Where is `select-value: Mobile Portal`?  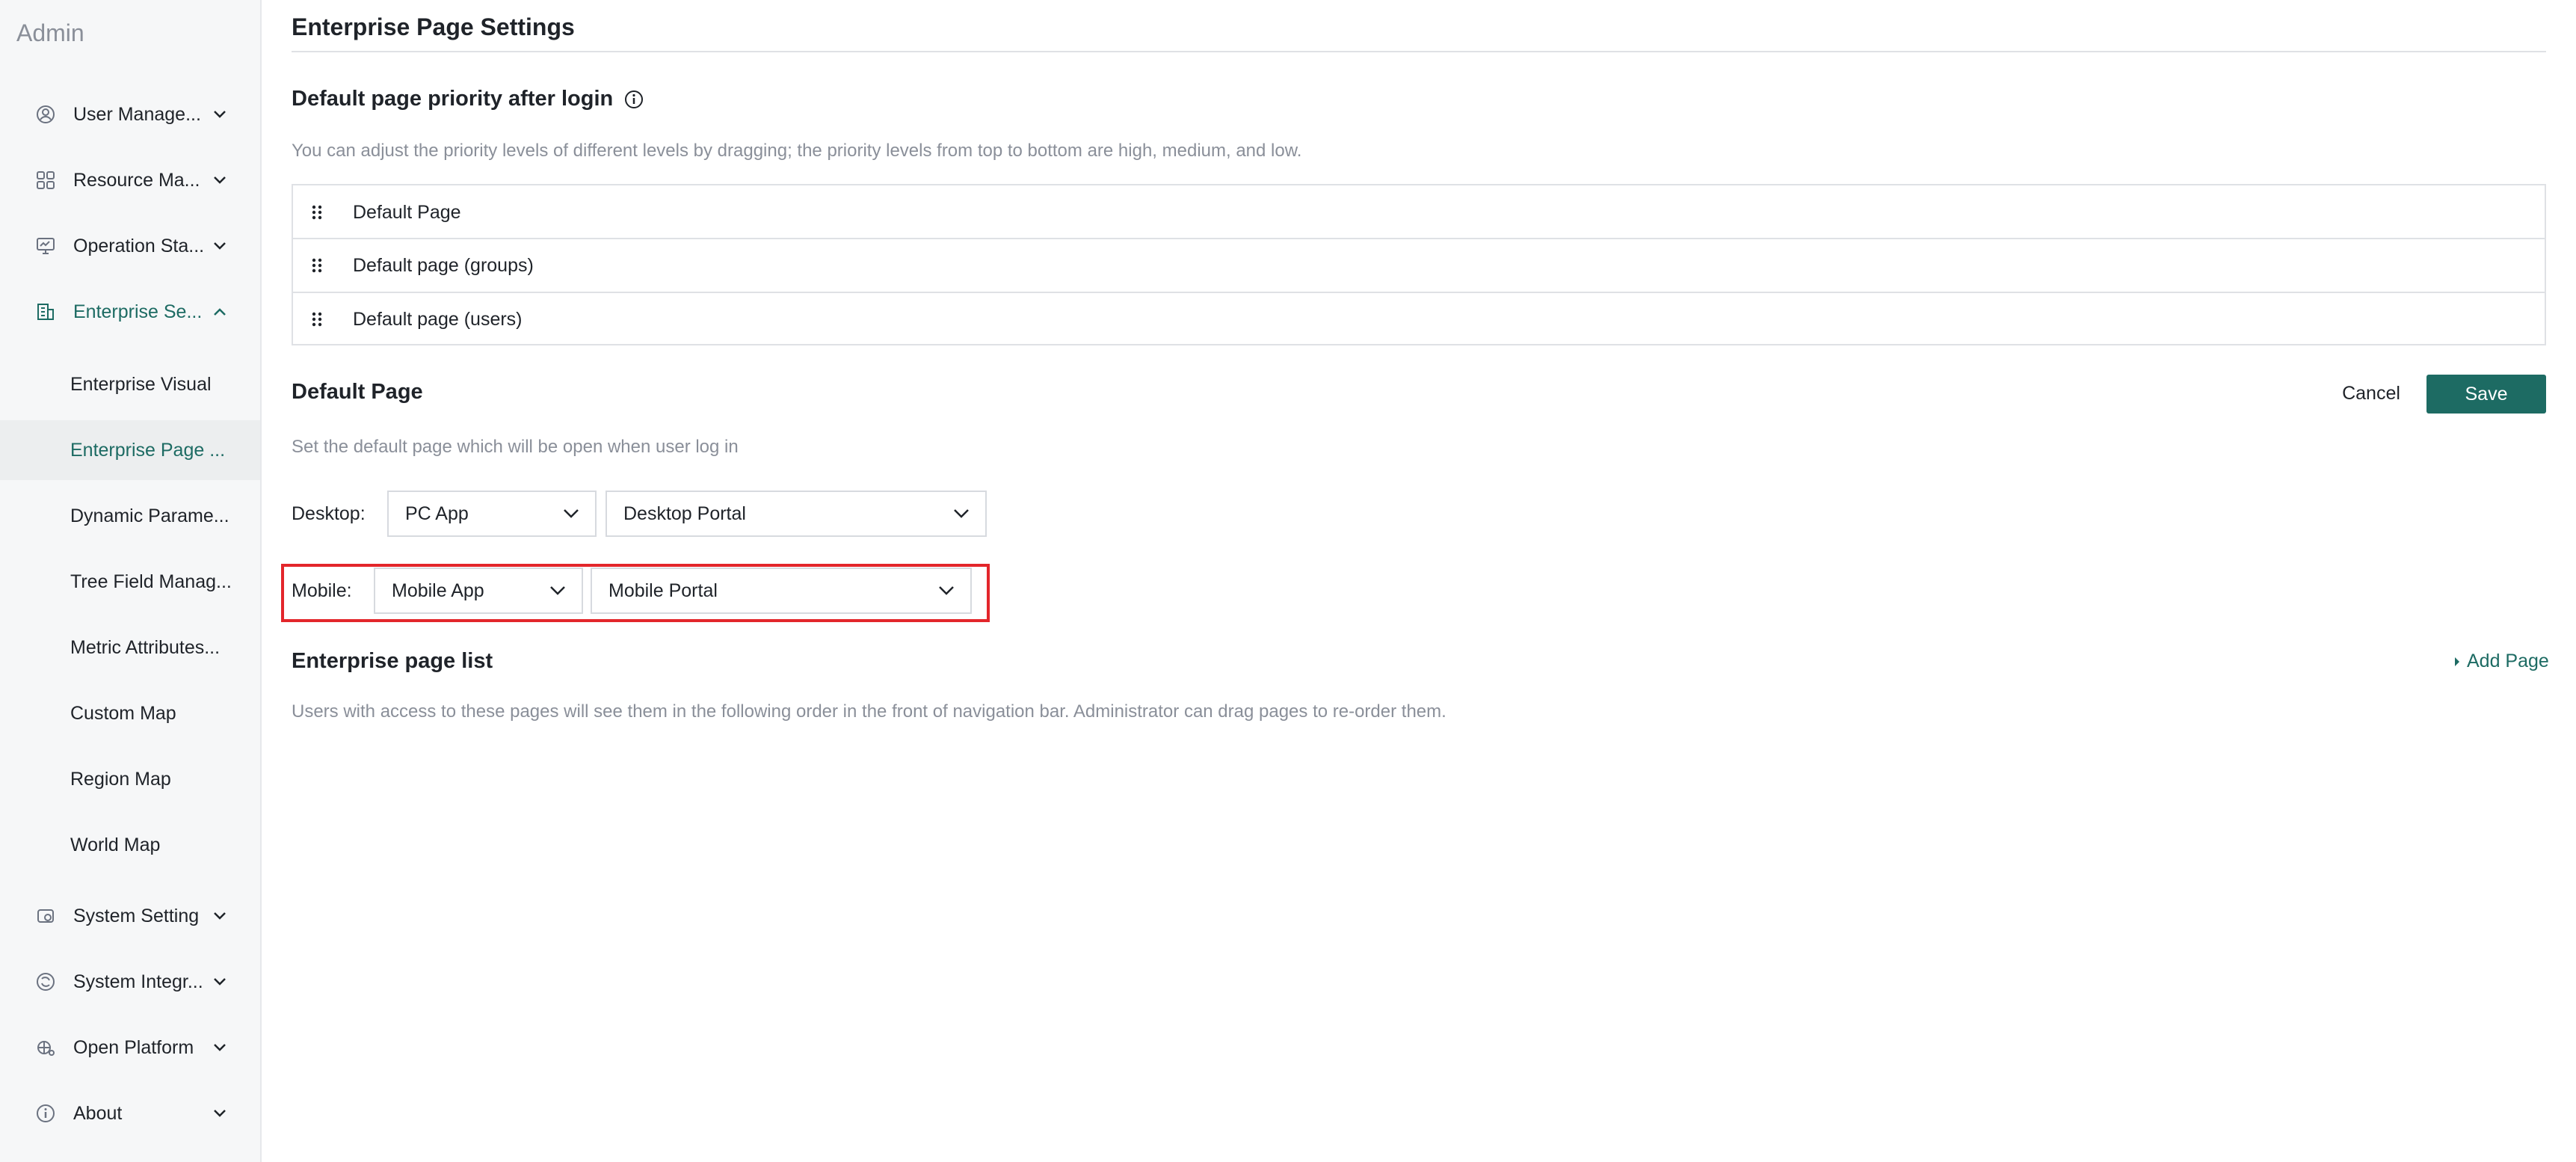
select-value: Mobile Portal is located at coordinates (663, 590).